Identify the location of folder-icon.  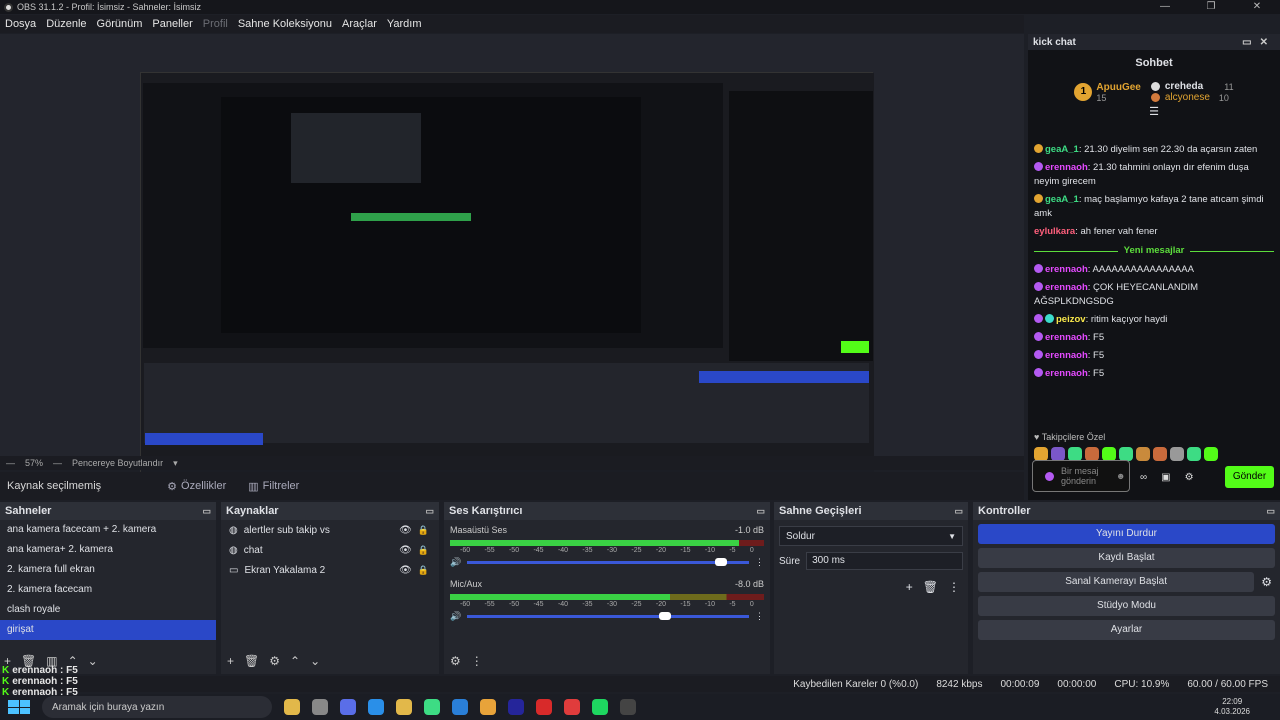
(404, 707).